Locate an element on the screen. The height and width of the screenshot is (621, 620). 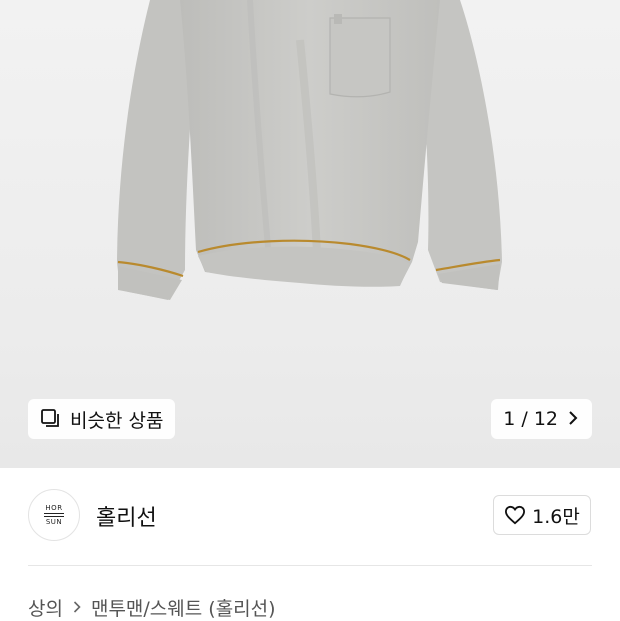
divider is located at coordinates (310, 565).